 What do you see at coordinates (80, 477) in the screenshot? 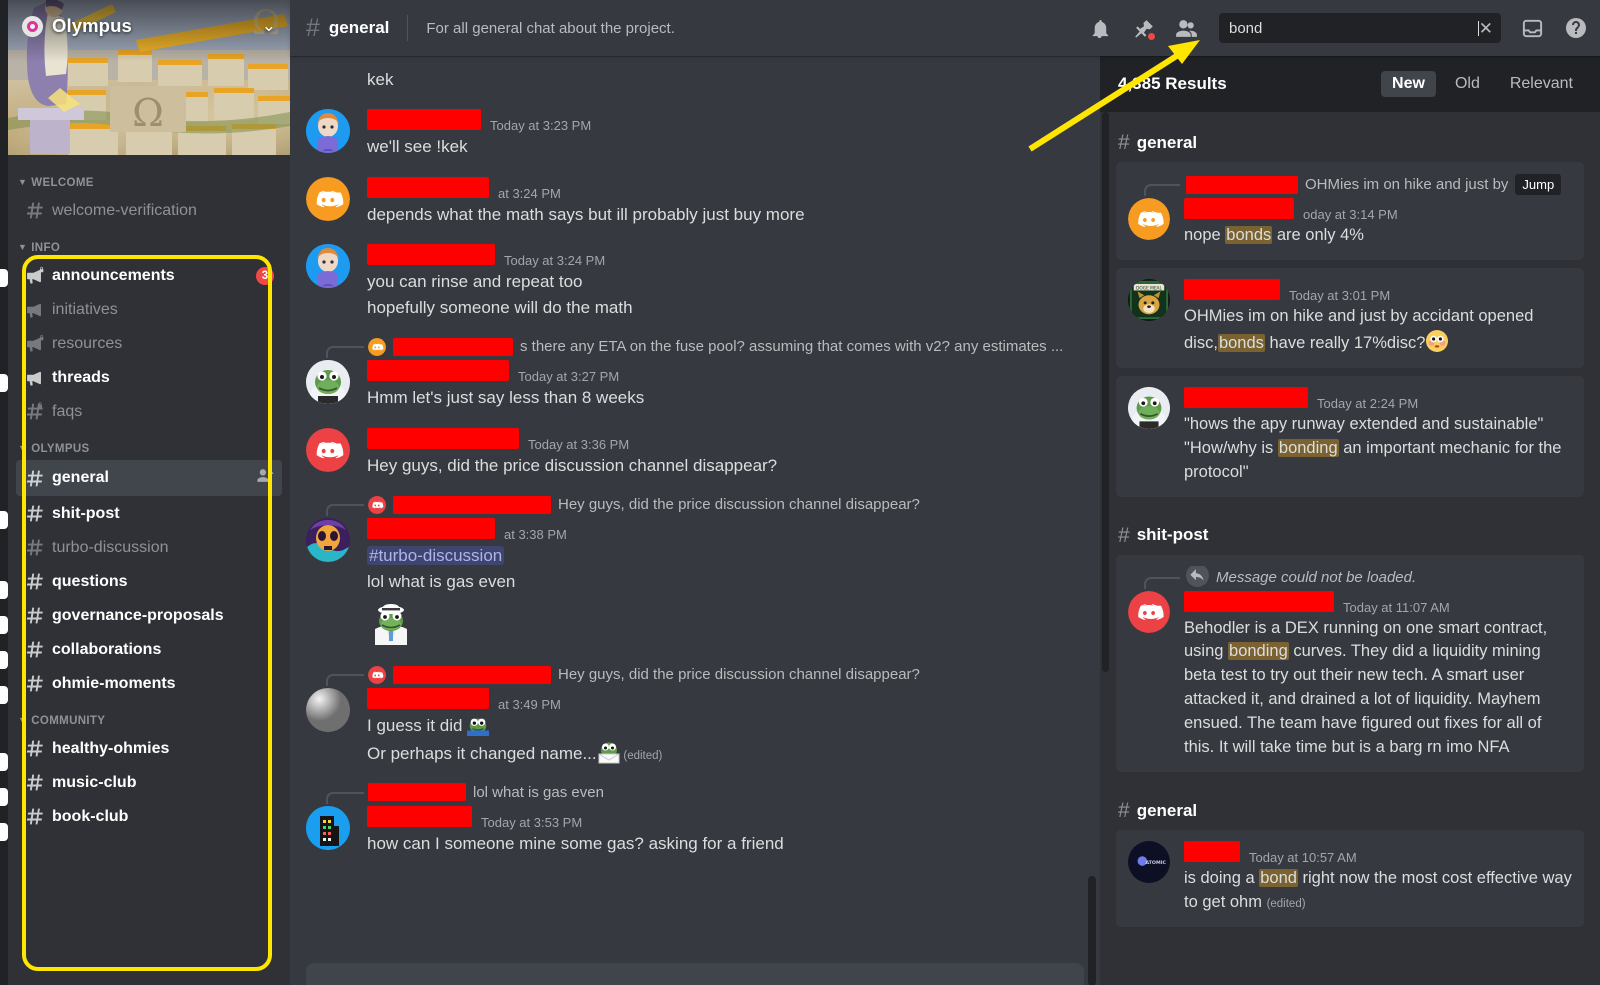
I see `sidebar-item-label: general` at bounding box center [80, 477].